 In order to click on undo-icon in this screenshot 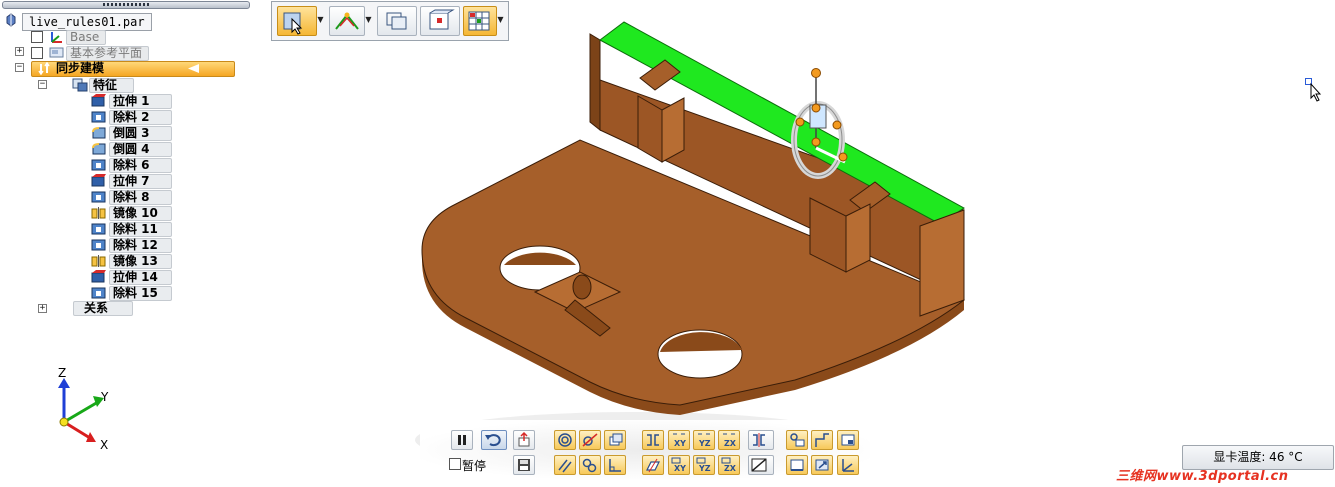, I will do `click(493, 440)`.